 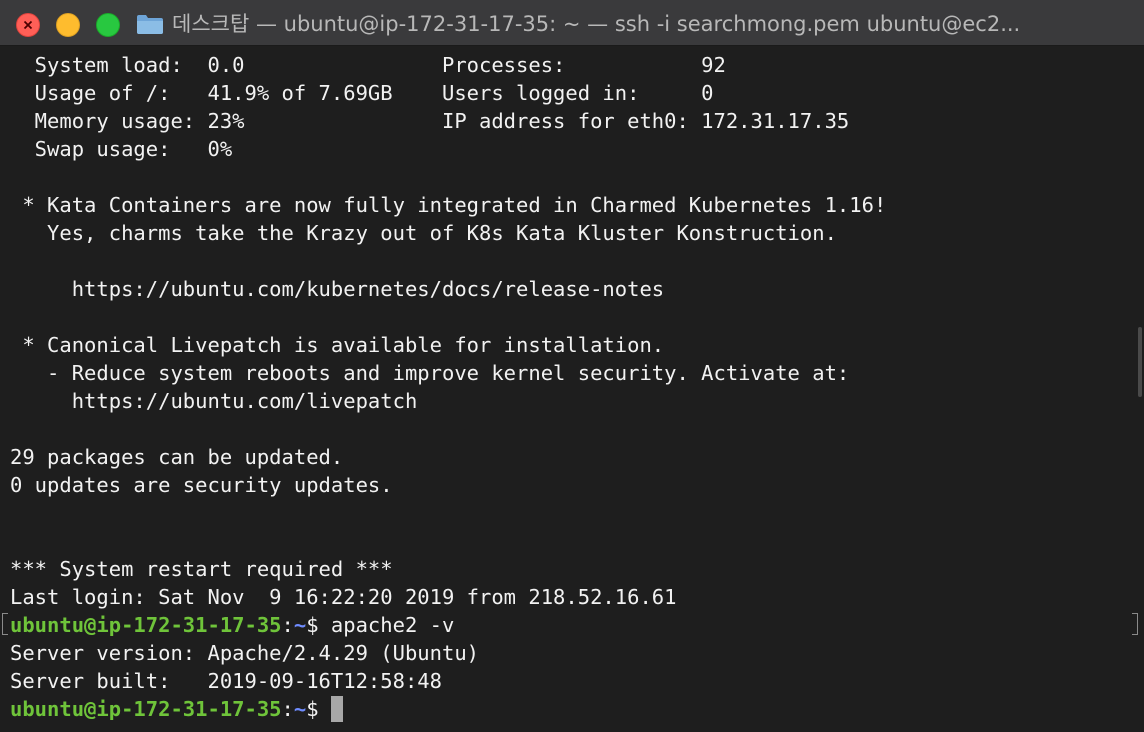 I want to click on terminal-line: Server built: 2019-09-16T12:58:48, so click(x=226, y=681).